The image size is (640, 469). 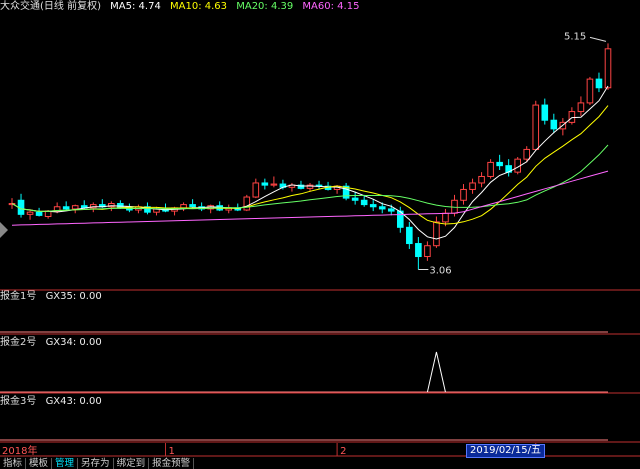 What do you see at coordinates (506, 451) in the screenshot?
I see `crosshair-date-badge: 2019/02/15/五` at bounding box center [506, 451].